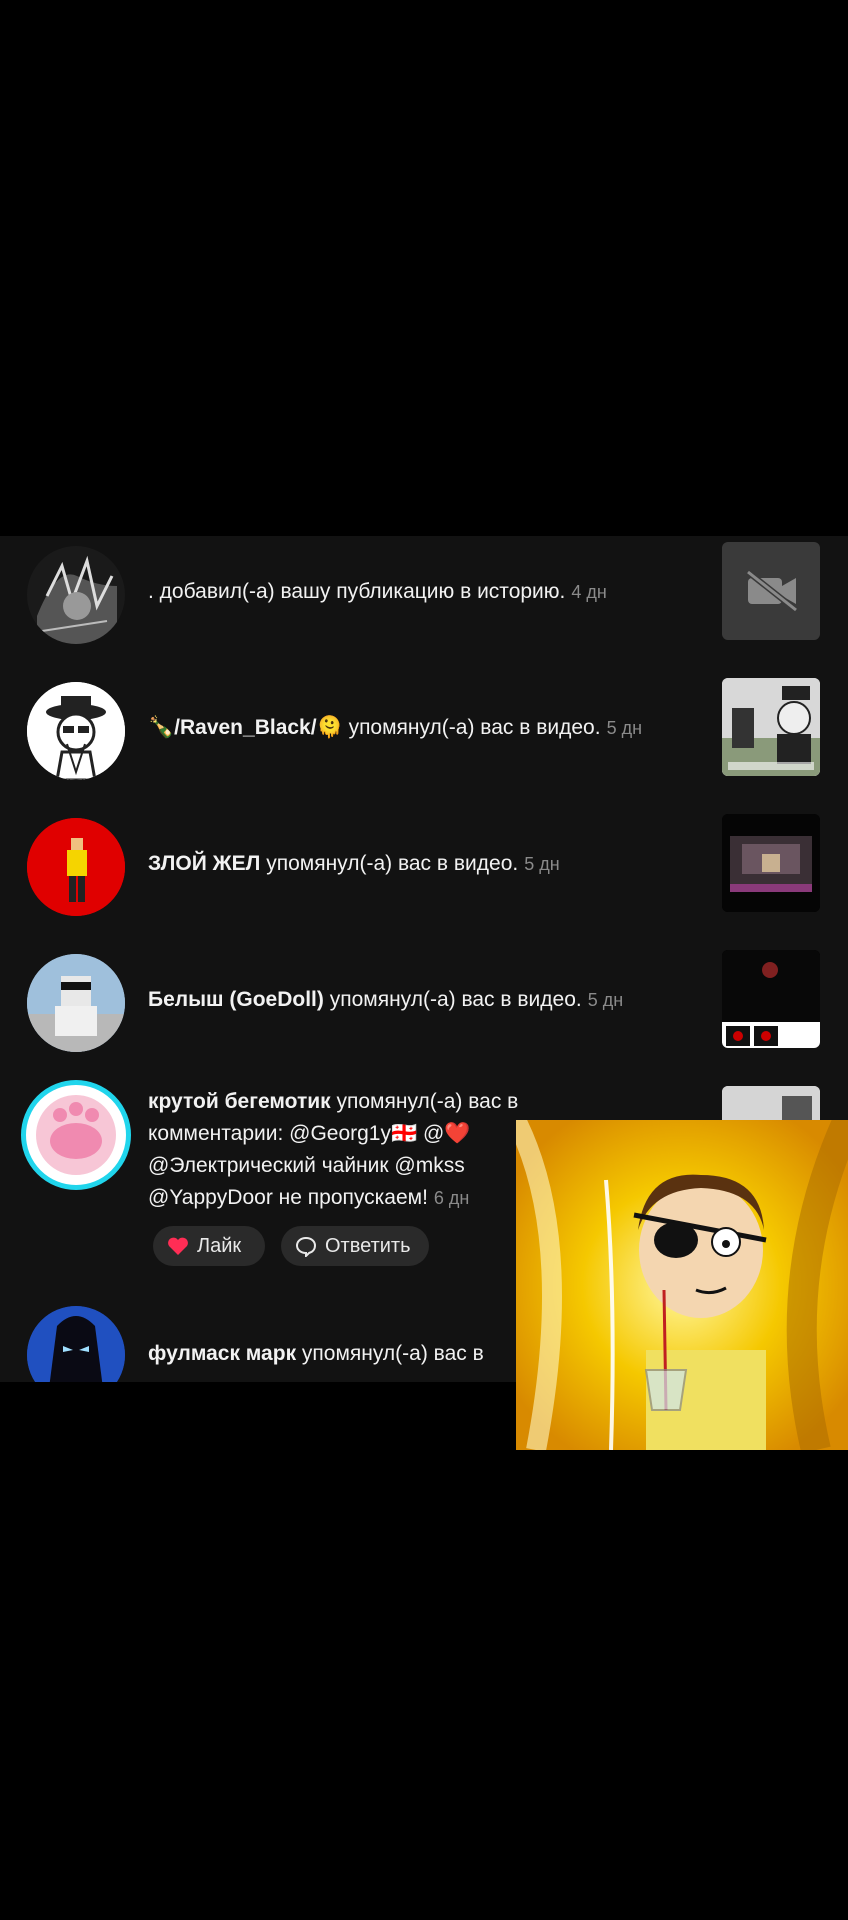  Describe the element at coordinates (239, 1101) in the screenshot. I see `username: крутой бегемотик` at that location.